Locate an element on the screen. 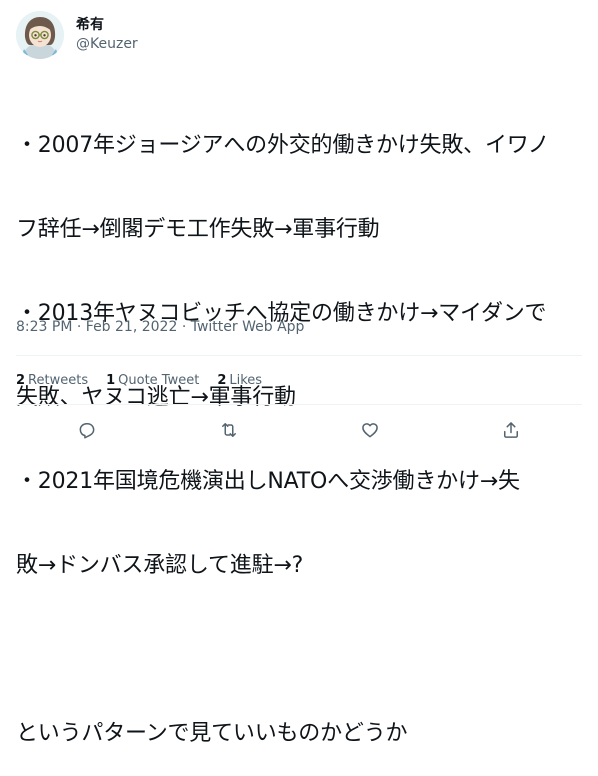  avatar-illustration is located at coordinates (40, 35).